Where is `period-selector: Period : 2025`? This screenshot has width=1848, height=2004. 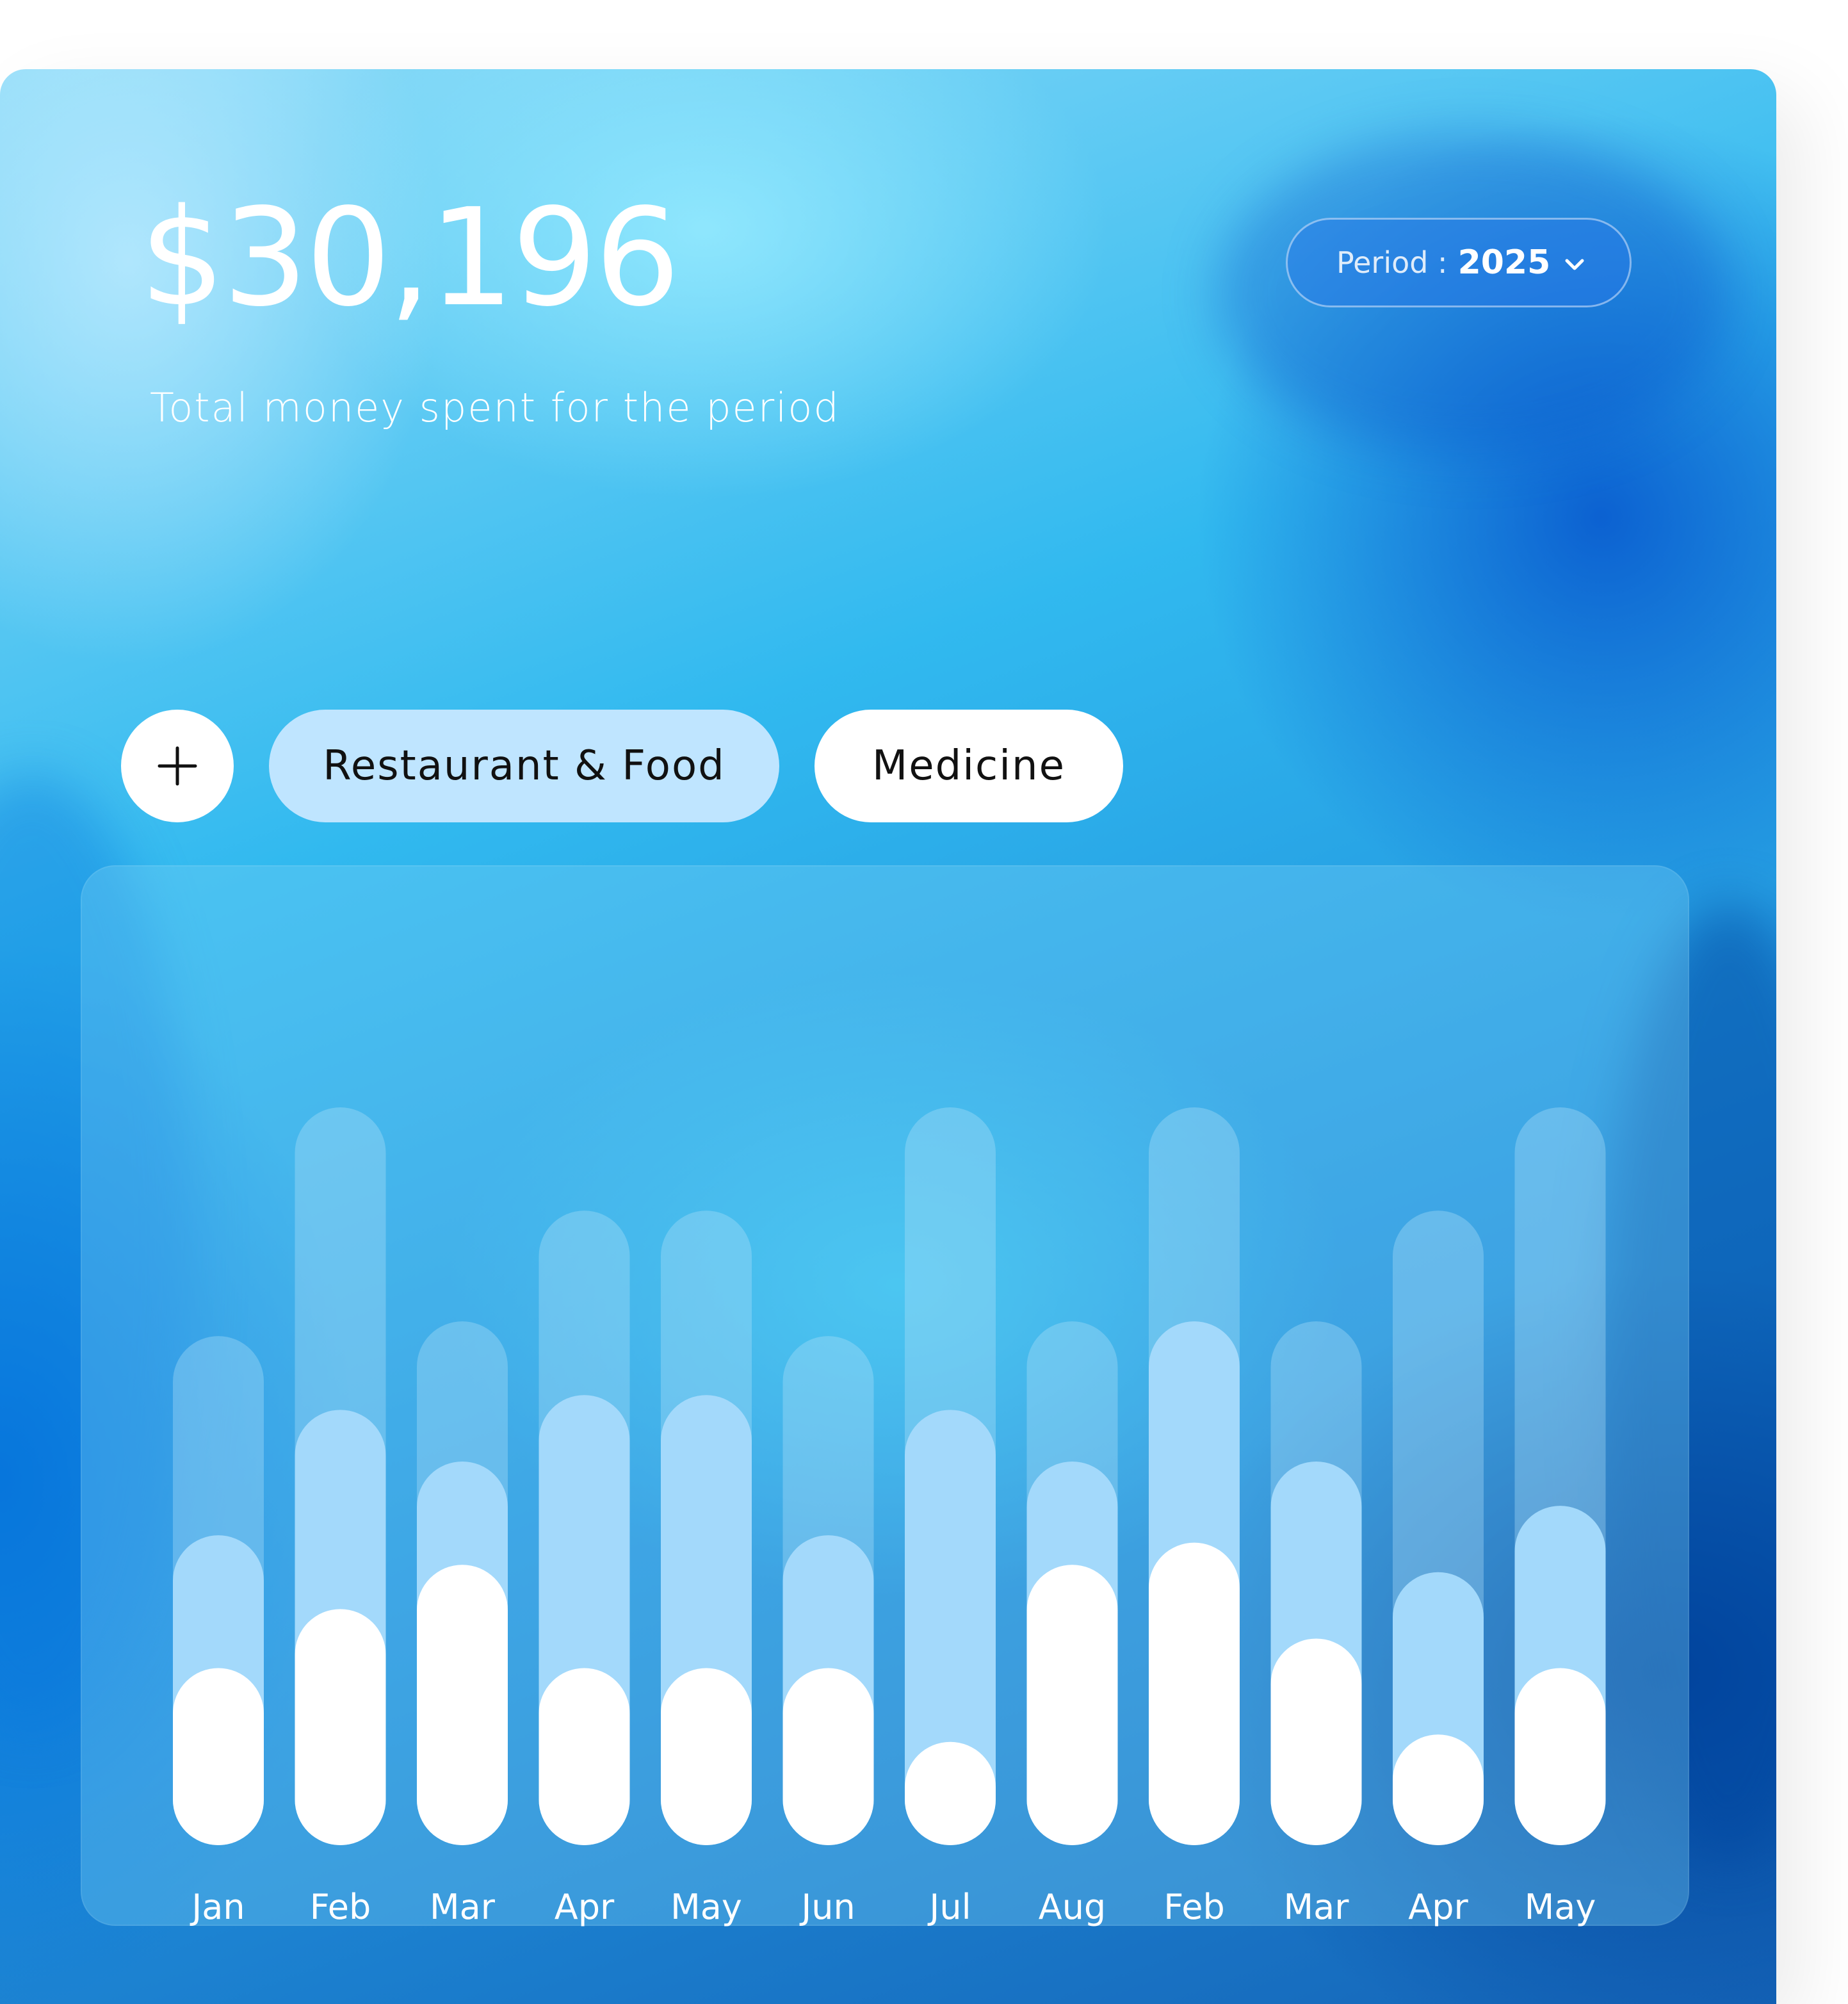
period-selector: Period : 2025 is located at coordinates (1459, 262).